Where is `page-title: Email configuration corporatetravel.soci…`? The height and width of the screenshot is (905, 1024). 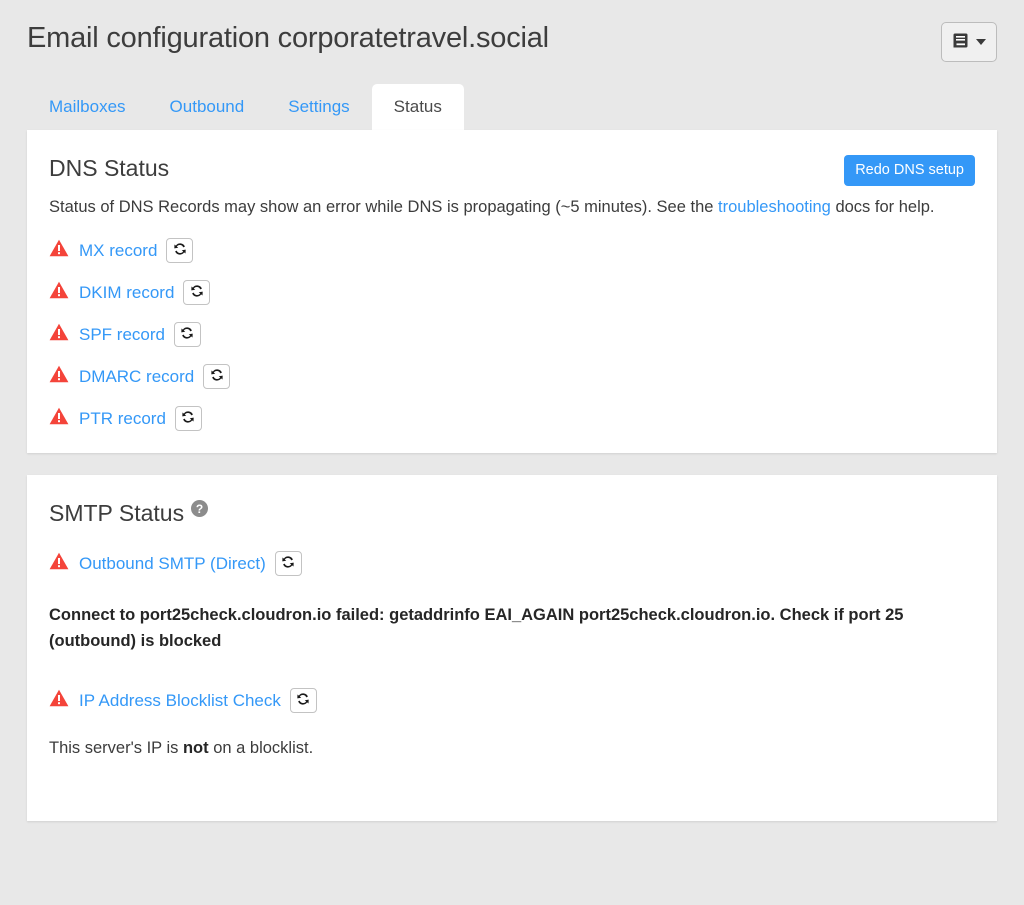 page-title: Email configuration corporatetravel.soci… is located at coordinates (288, 38).